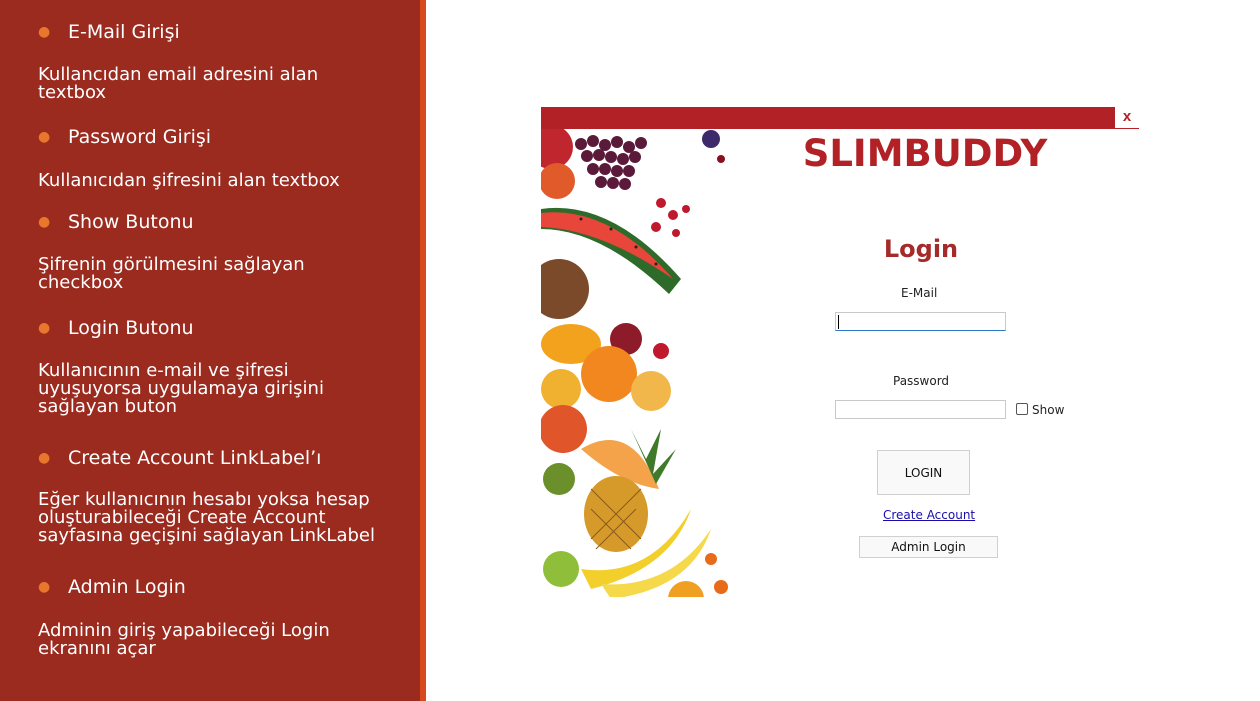 The image size is (1260, 701). Describe the element at coordinates (195, 458) in the screenshot. I see `bullet-title: Create Account LinkLabel’ı` at that location.